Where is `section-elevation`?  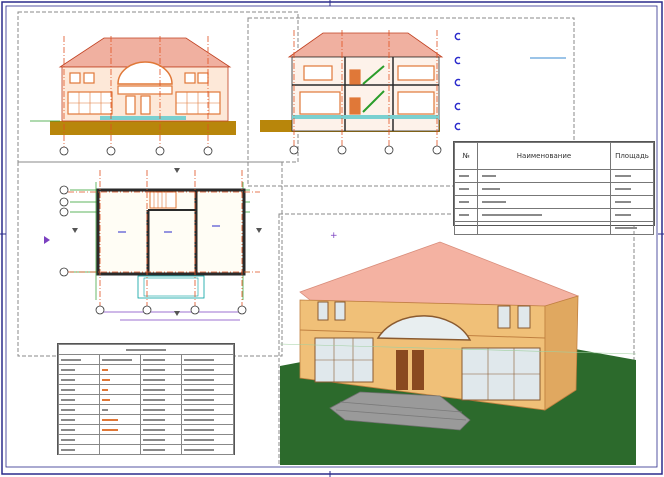 section-elevation is located at coordinates (413, 92).